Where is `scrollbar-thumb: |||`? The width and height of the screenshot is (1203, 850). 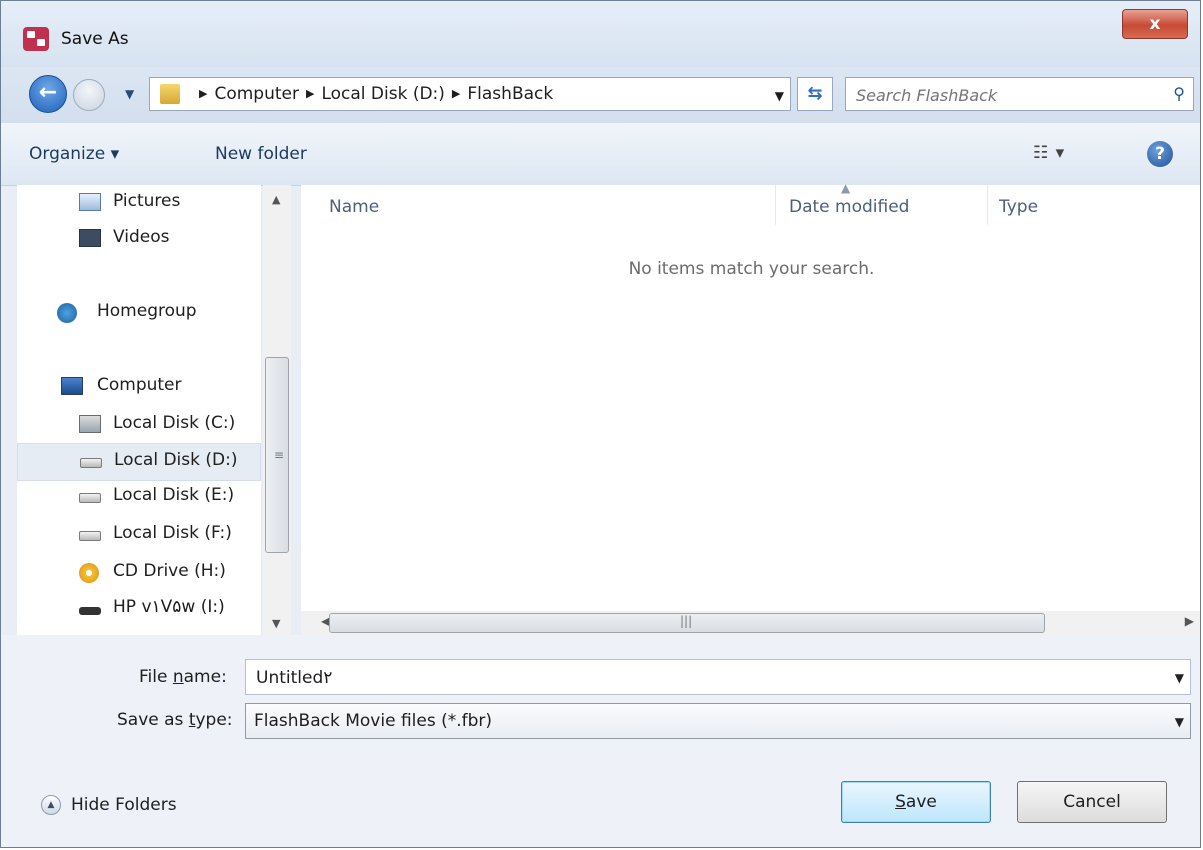
scrollbar-thumb: ||| is located at coordinates (687, 623).